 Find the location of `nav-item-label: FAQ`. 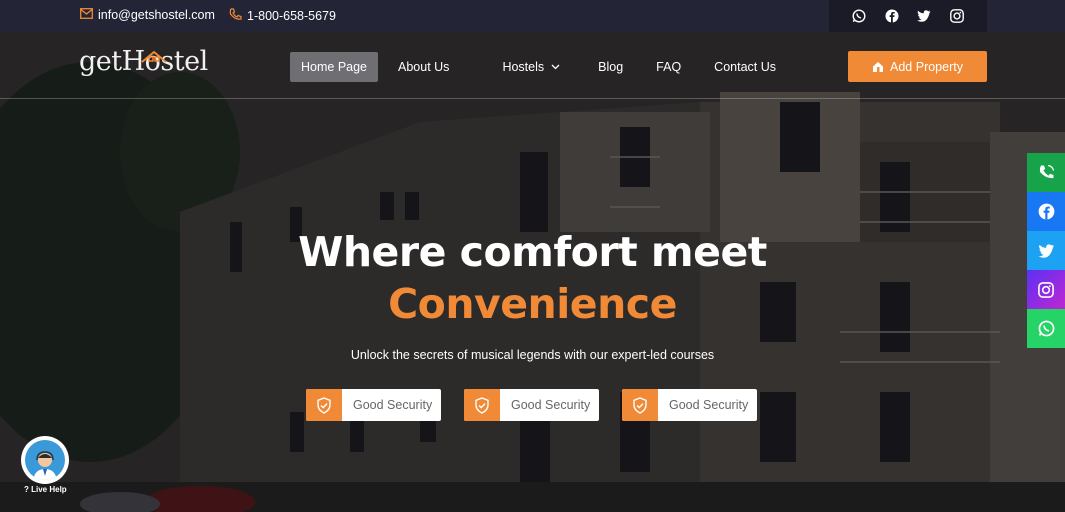

nav-item-label: FAQ is located at coordinates (669, 67).